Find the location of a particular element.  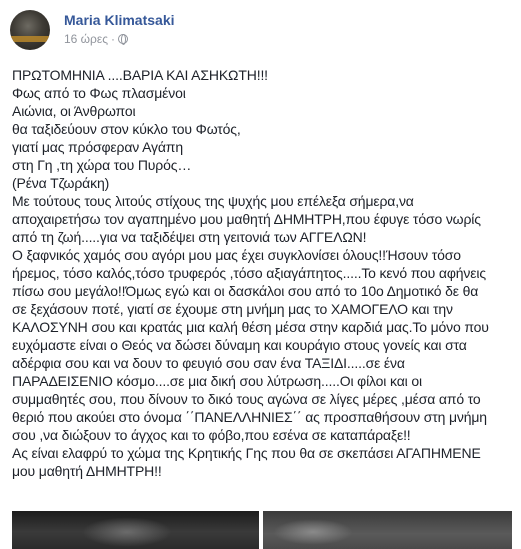

avatar is located at coordinates (30, 30).